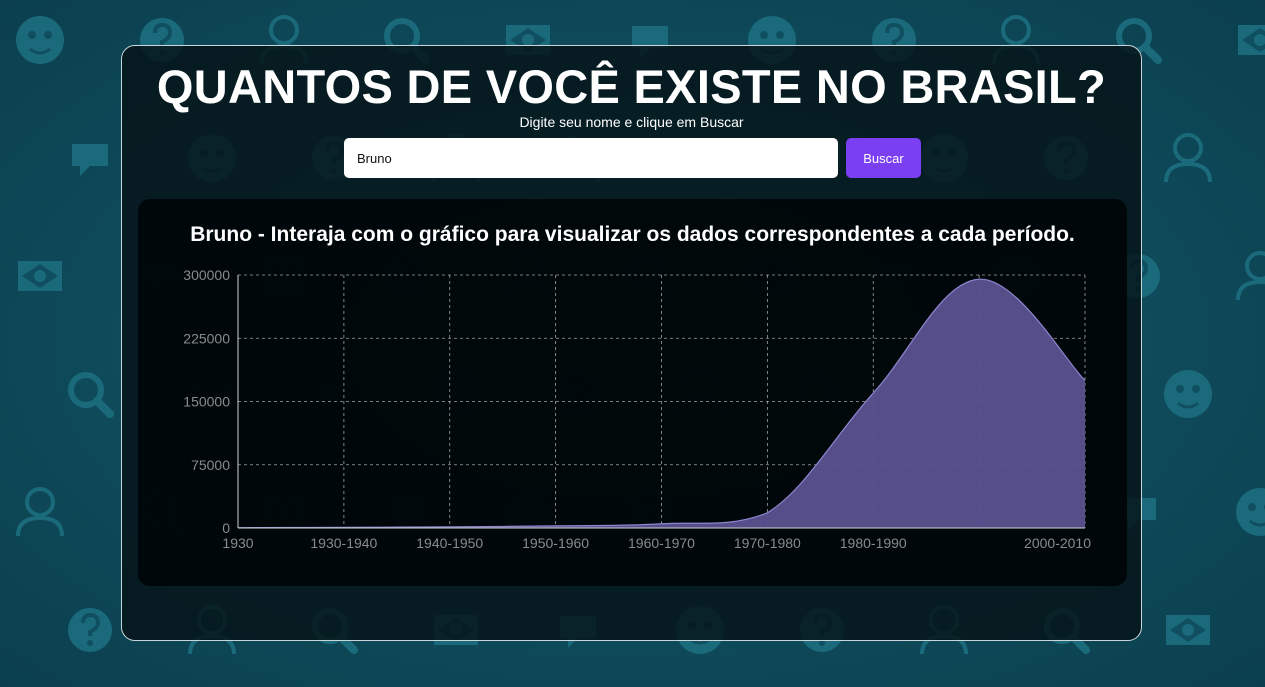 The image size is (1265, 687). What do you see at coordinates (631, 122) in the screenshot?
I see `page-subtitle: Digite seu nome e clique em Buscar` at bounding box center [631, 122].